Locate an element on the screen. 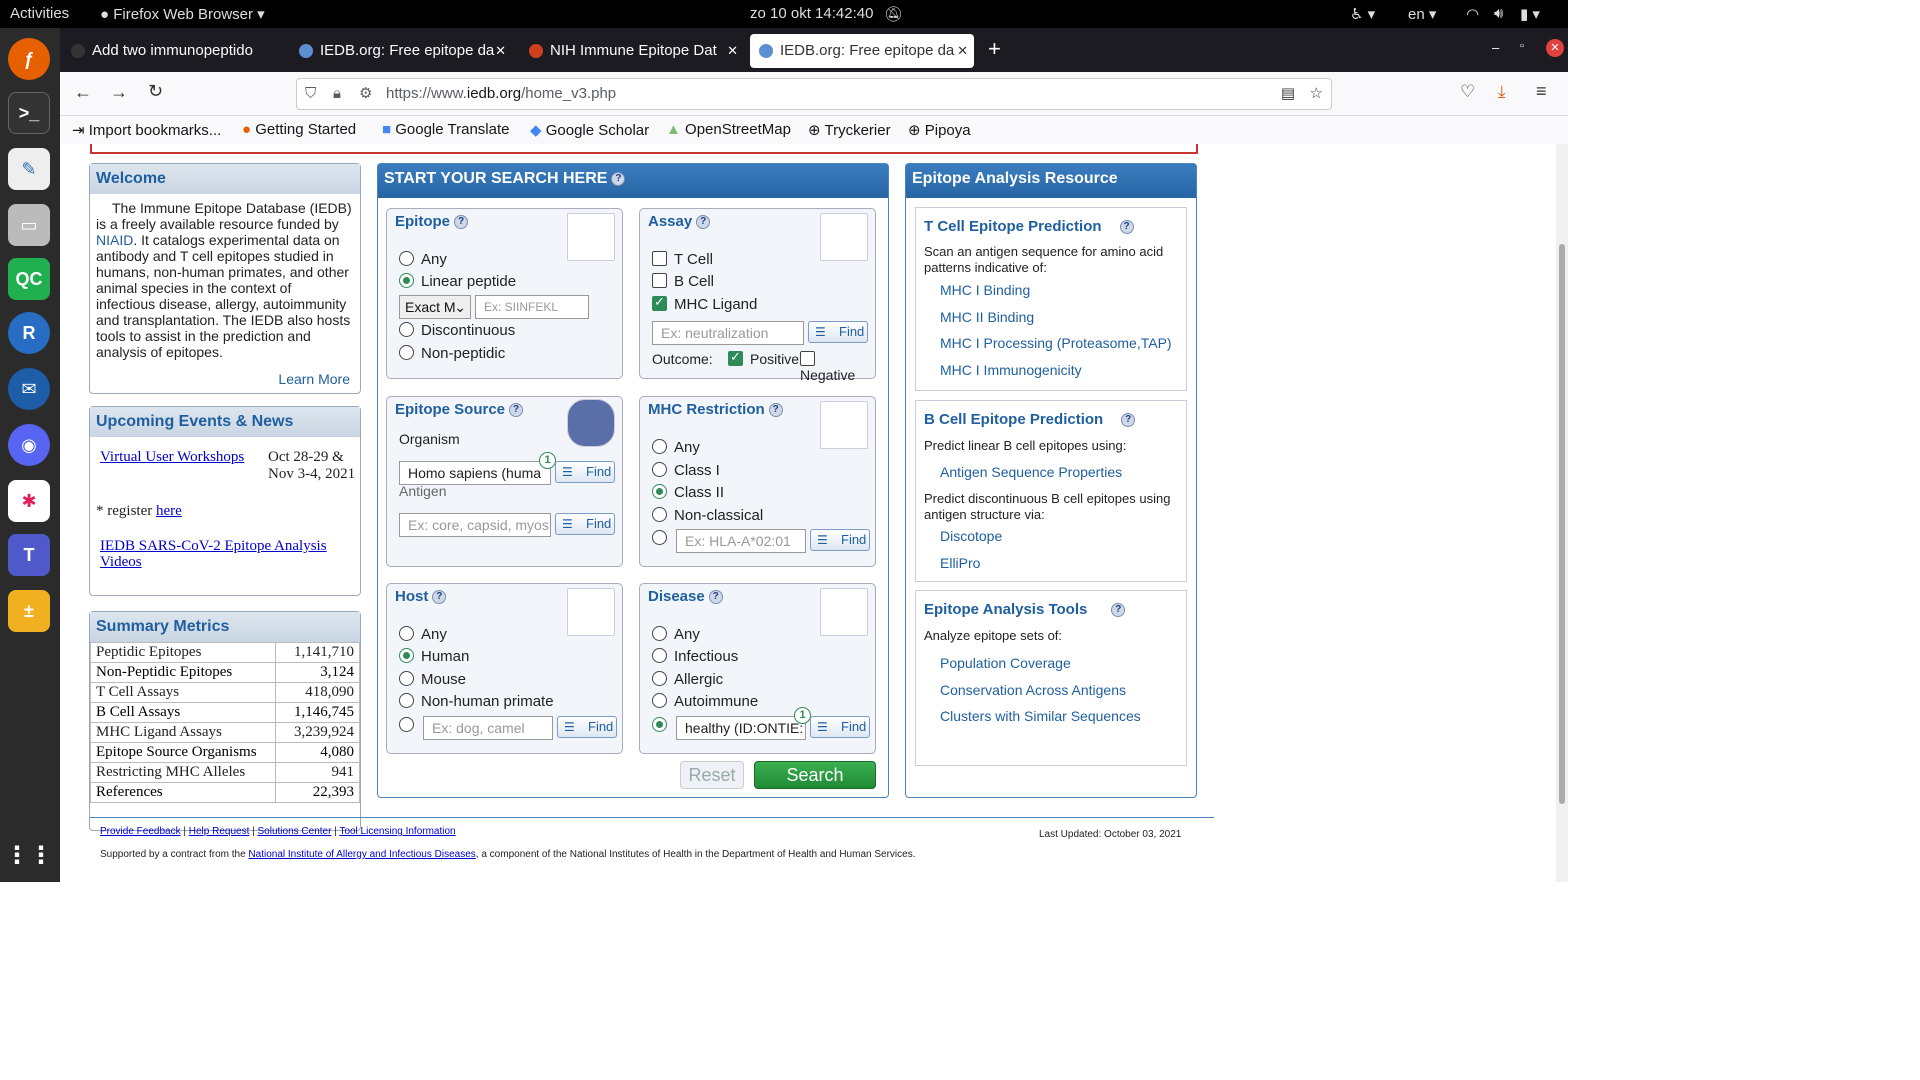 The image size is (1920, 1080). back-icon: ← is located at coordinates (83, 92).